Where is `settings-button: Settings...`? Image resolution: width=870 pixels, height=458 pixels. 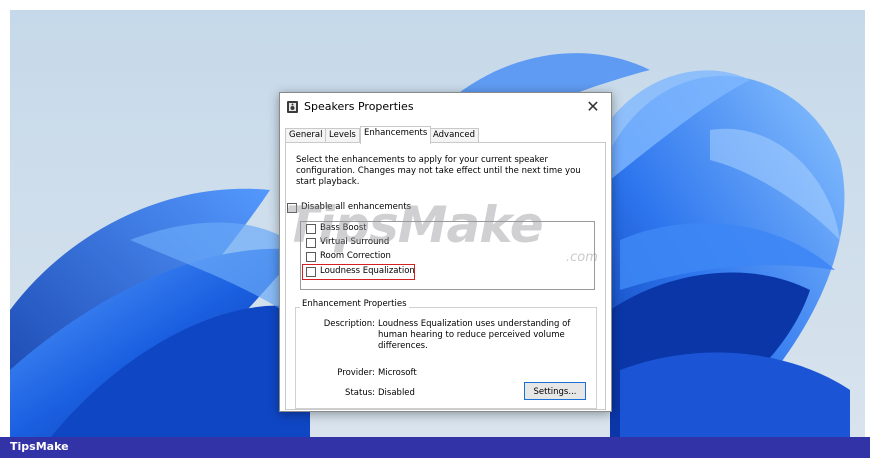
settings-button: Settings... is located at coordinates (555, 391).